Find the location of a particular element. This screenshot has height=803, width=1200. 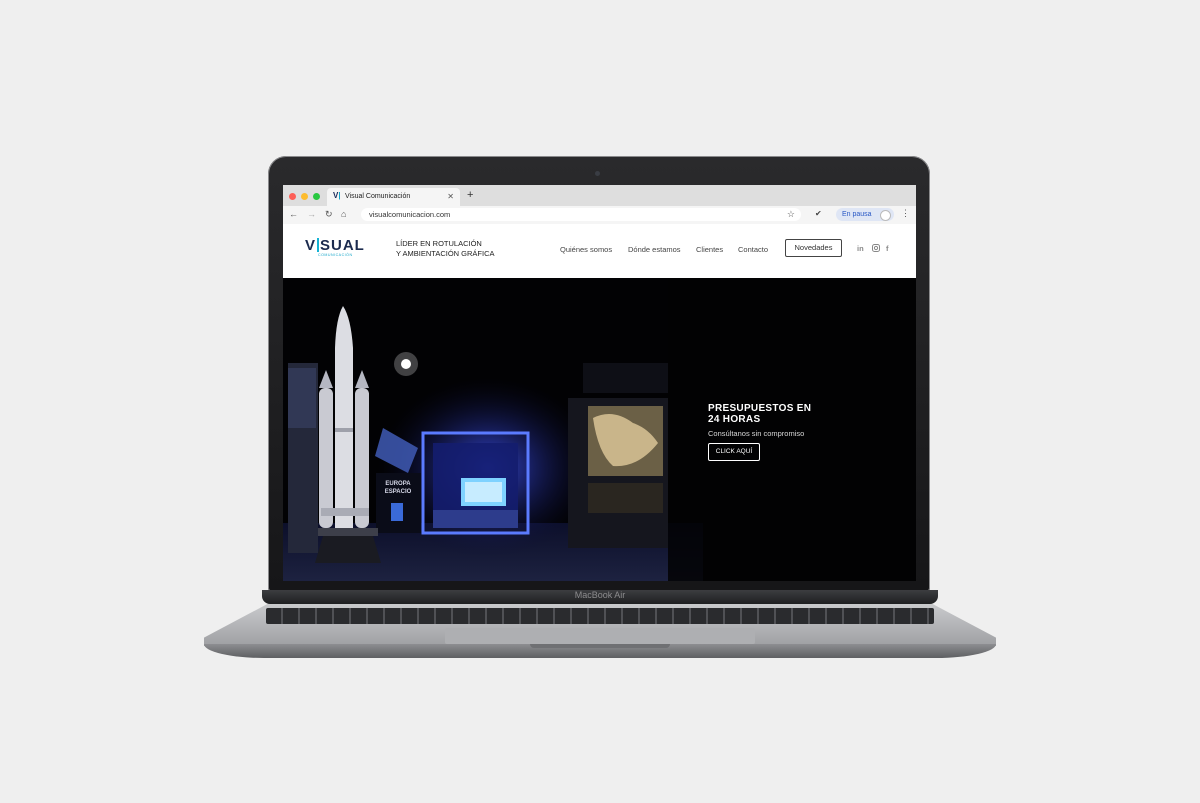

novedades-button: Novedades is located at coordinates (813, 248).